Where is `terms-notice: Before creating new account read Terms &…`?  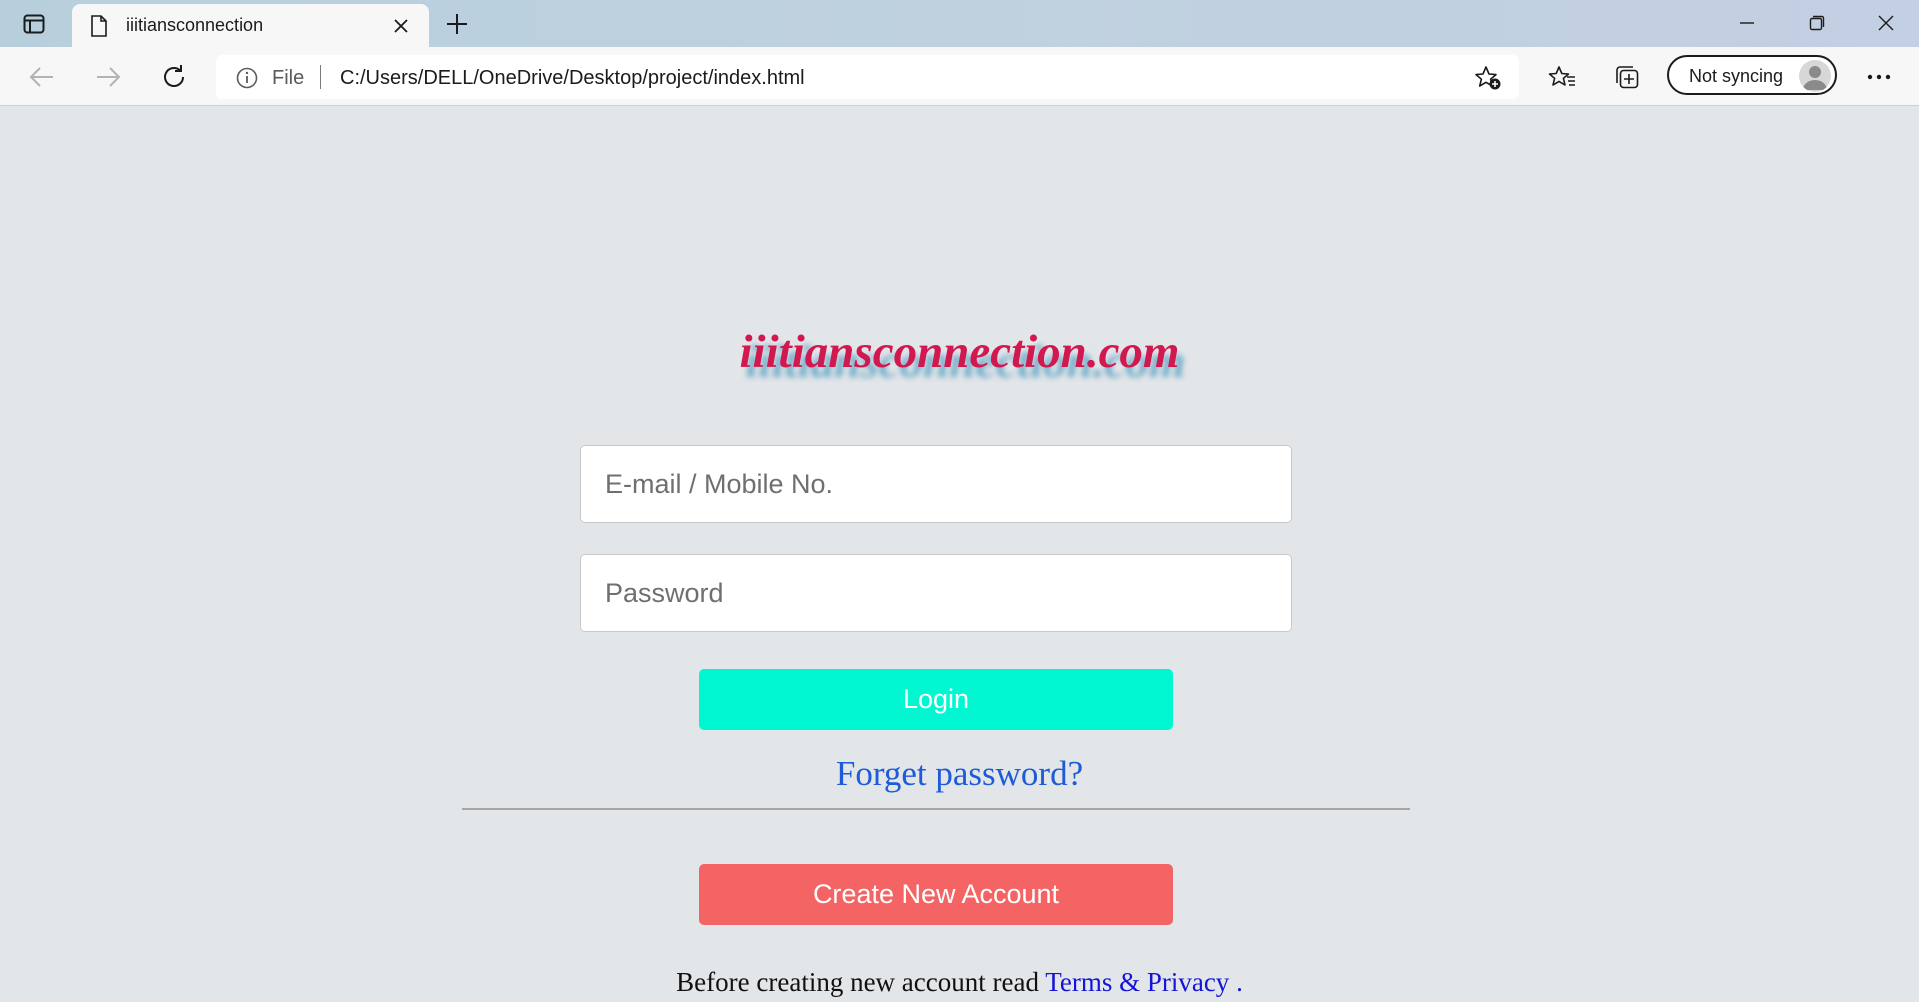 terms-notice: Before creating new account read Terms &… is located at coordinates (959, 982).